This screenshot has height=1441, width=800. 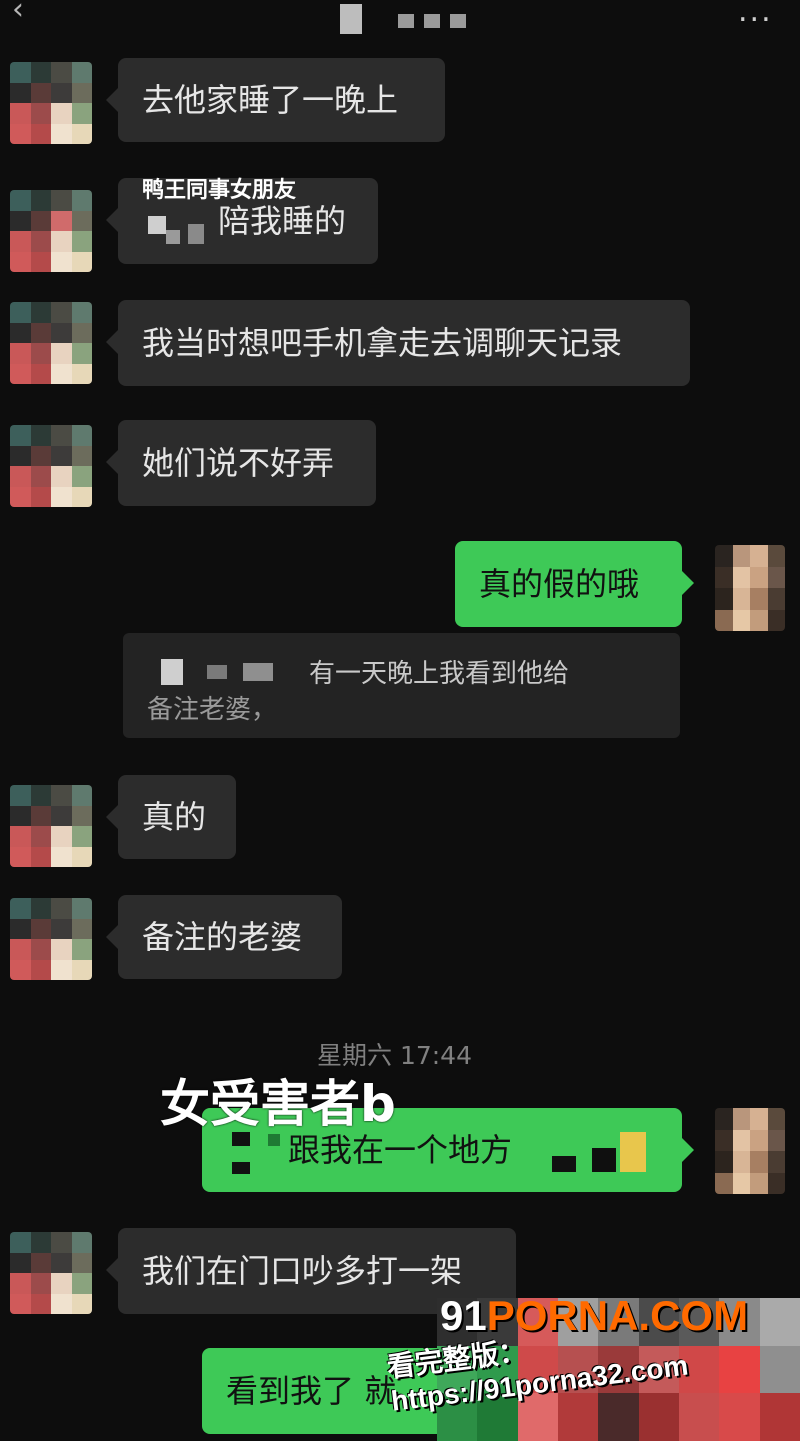 I want to click on message-text: 看到我了 就, so click(x=311, y=1391).